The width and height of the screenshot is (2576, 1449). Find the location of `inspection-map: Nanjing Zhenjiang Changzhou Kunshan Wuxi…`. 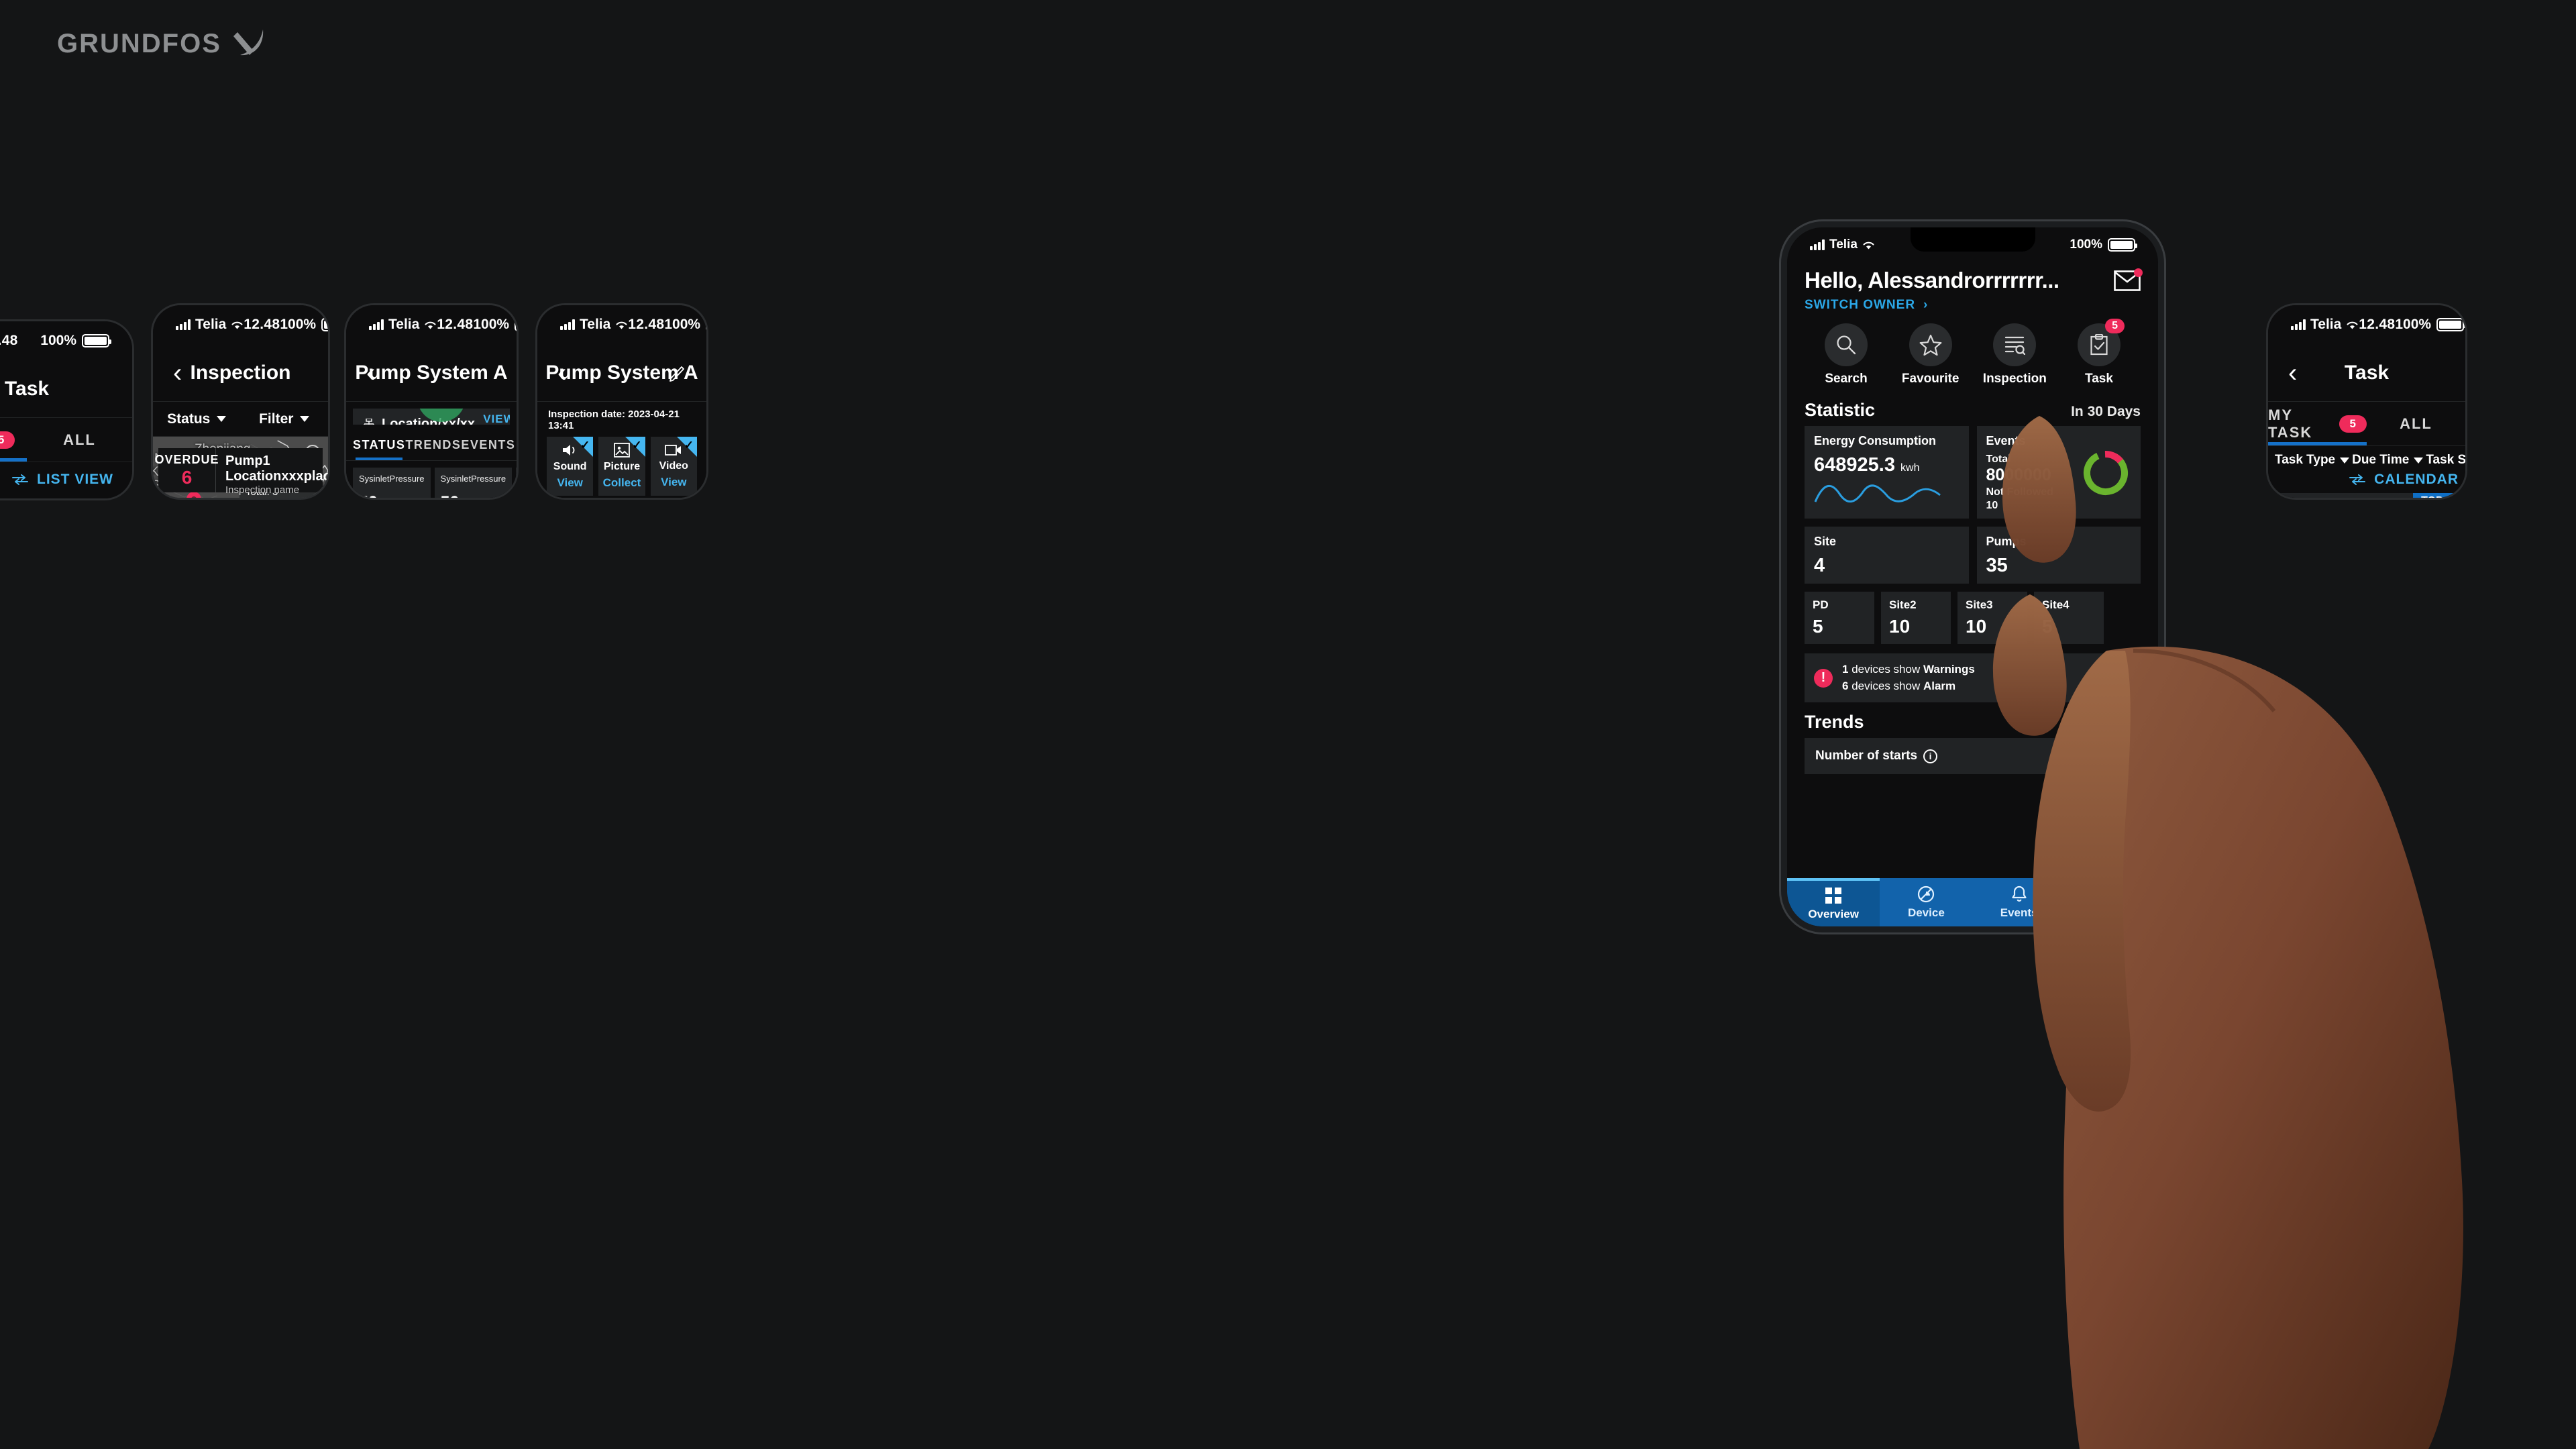

inspection-map: Nanjing Zhenjiang Changzhou Kunshan Wuxi… is located at coordinates (240, 467).